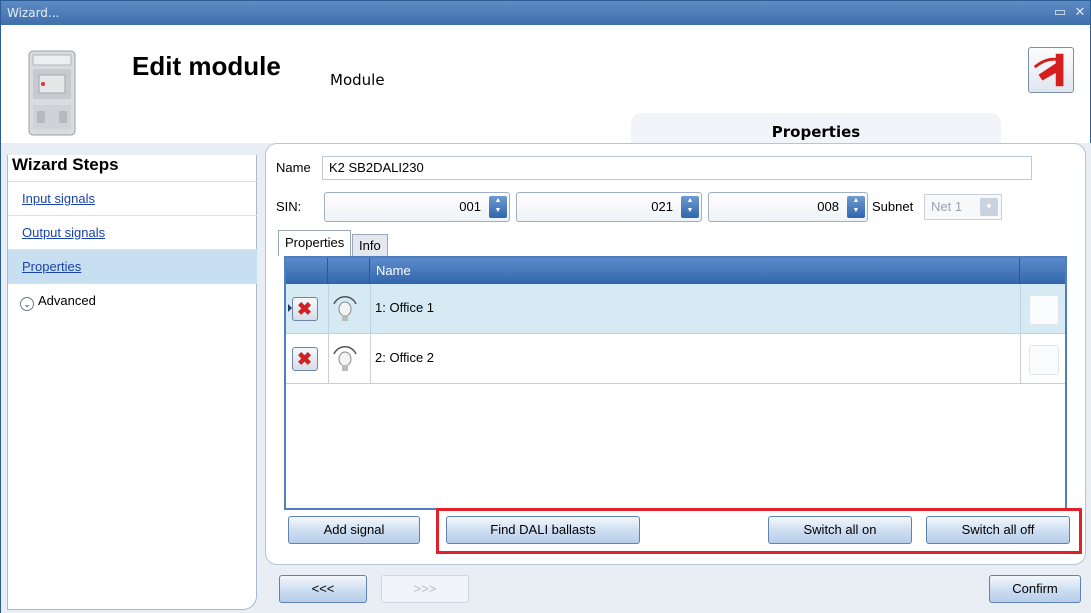 This screenshot has height=613, width=1091. What do you see at coordinates (989, 207) in the screenshot?
I see `dropdown-arrow-icon: ▼` at bounding box center [989, 207].